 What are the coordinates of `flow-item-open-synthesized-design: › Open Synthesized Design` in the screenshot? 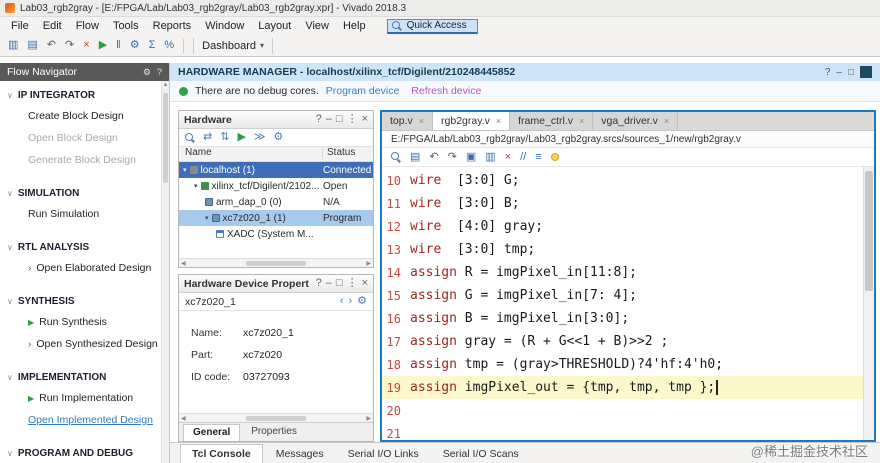 It's located at (84, 344).